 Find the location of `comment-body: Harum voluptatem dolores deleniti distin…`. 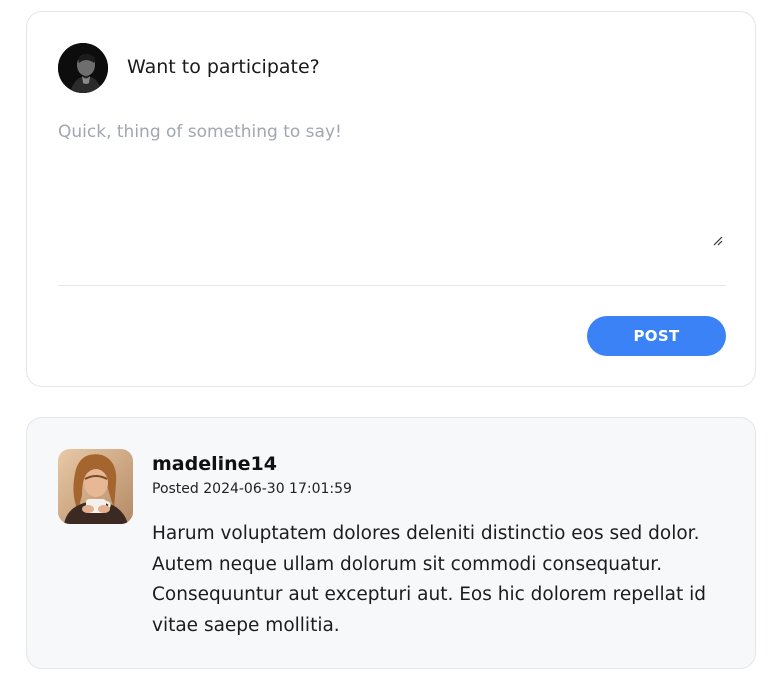

comment-body: Harum voluptatem dolores deleniti distin… is located at coordinates (429, 579).